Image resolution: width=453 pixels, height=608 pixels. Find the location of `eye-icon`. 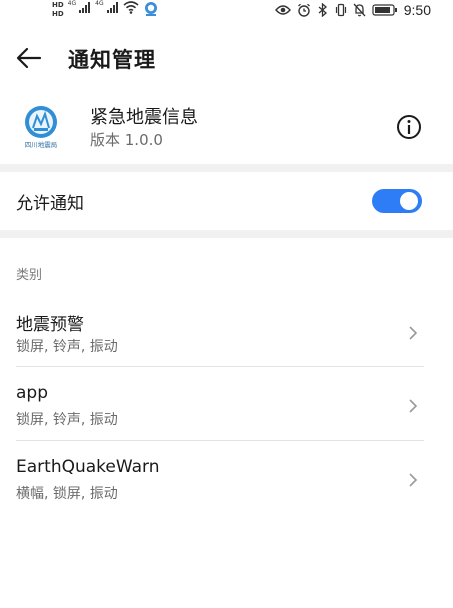

eye-icon is located at coordinates (282, 10).